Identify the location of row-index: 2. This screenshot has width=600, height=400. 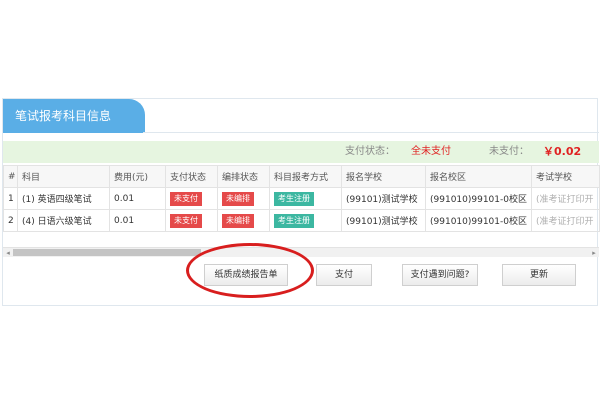
(10, 220).